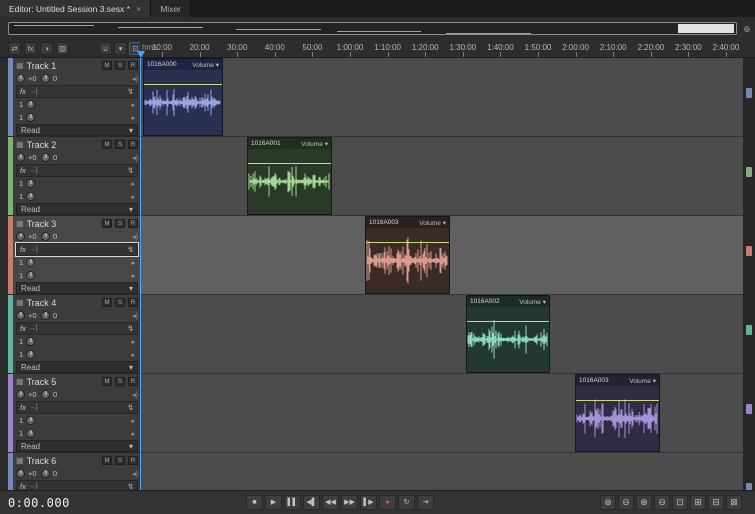  I want to click on track-name: Track 6, so click(63, 461).